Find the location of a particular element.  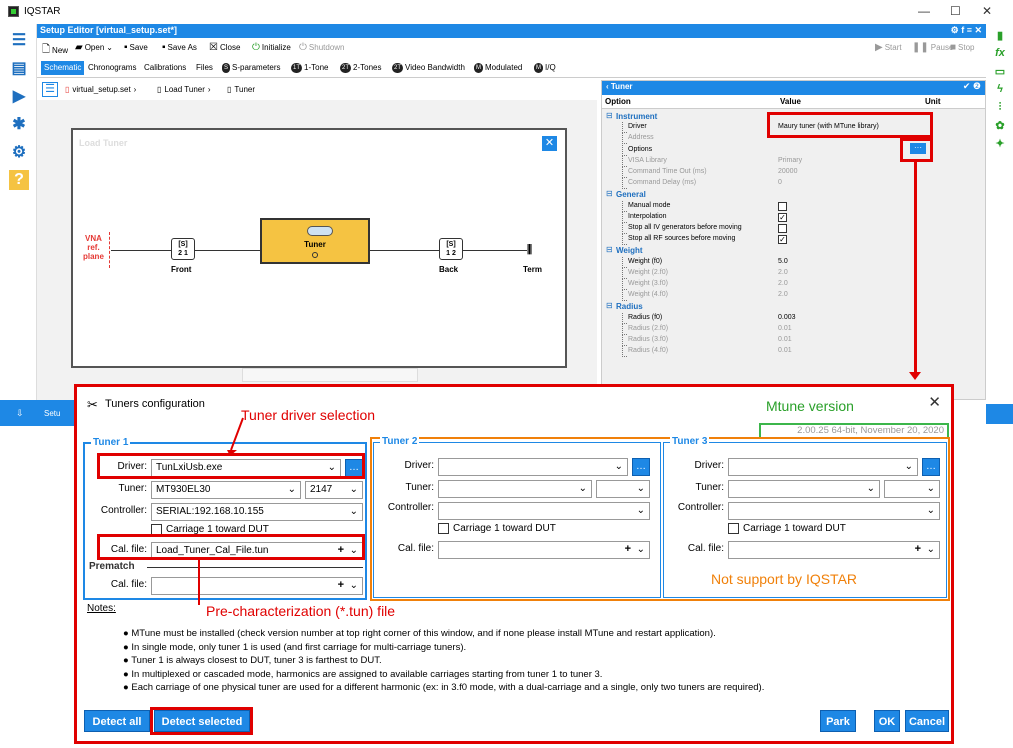

property-value: 0.003 is located at coordinates (787, 317).